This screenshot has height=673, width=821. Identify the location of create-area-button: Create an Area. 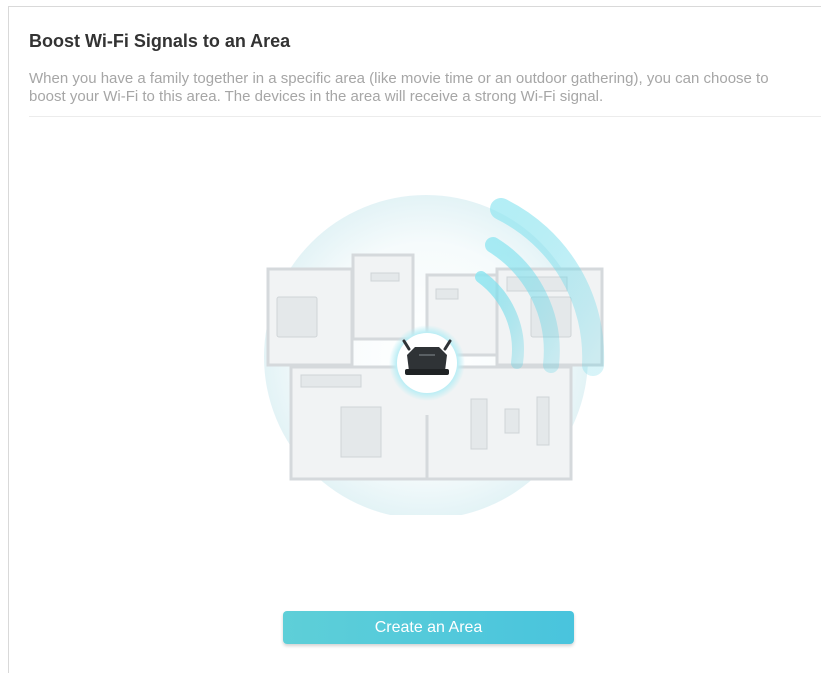
(428, 627).